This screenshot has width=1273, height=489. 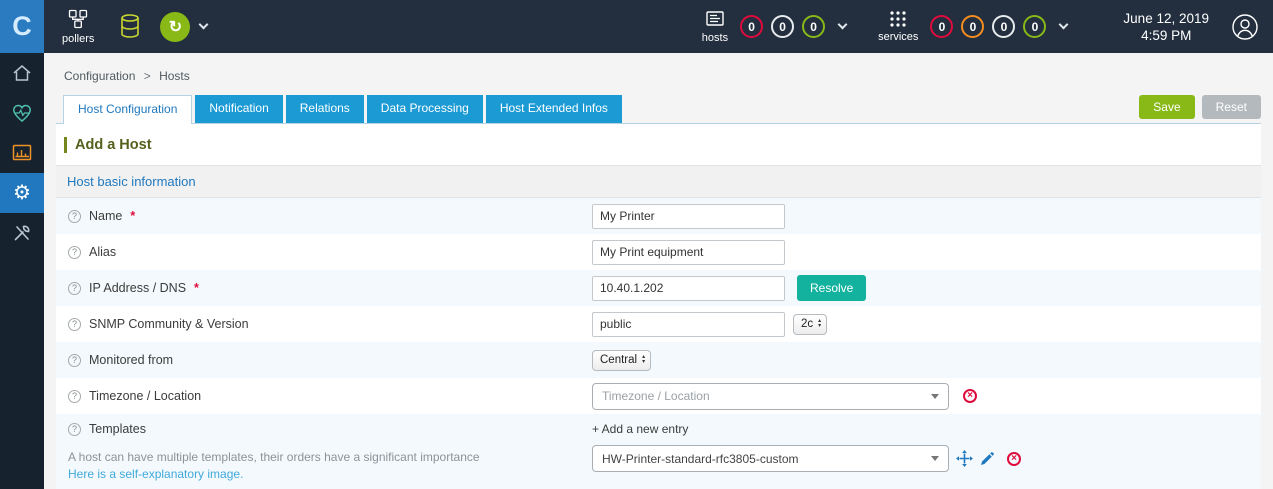 I want to click on monitored-from-label: Monitored from, so click(x=131, y=360).